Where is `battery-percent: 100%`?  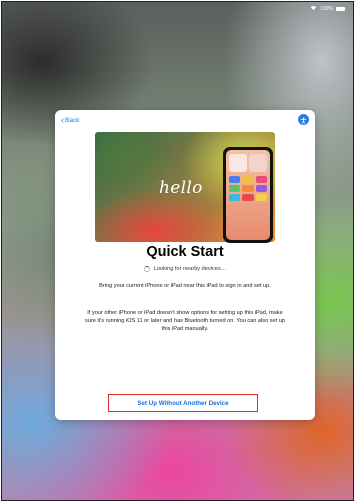
battery-percent: 100% is located at coordinates (326, 8).